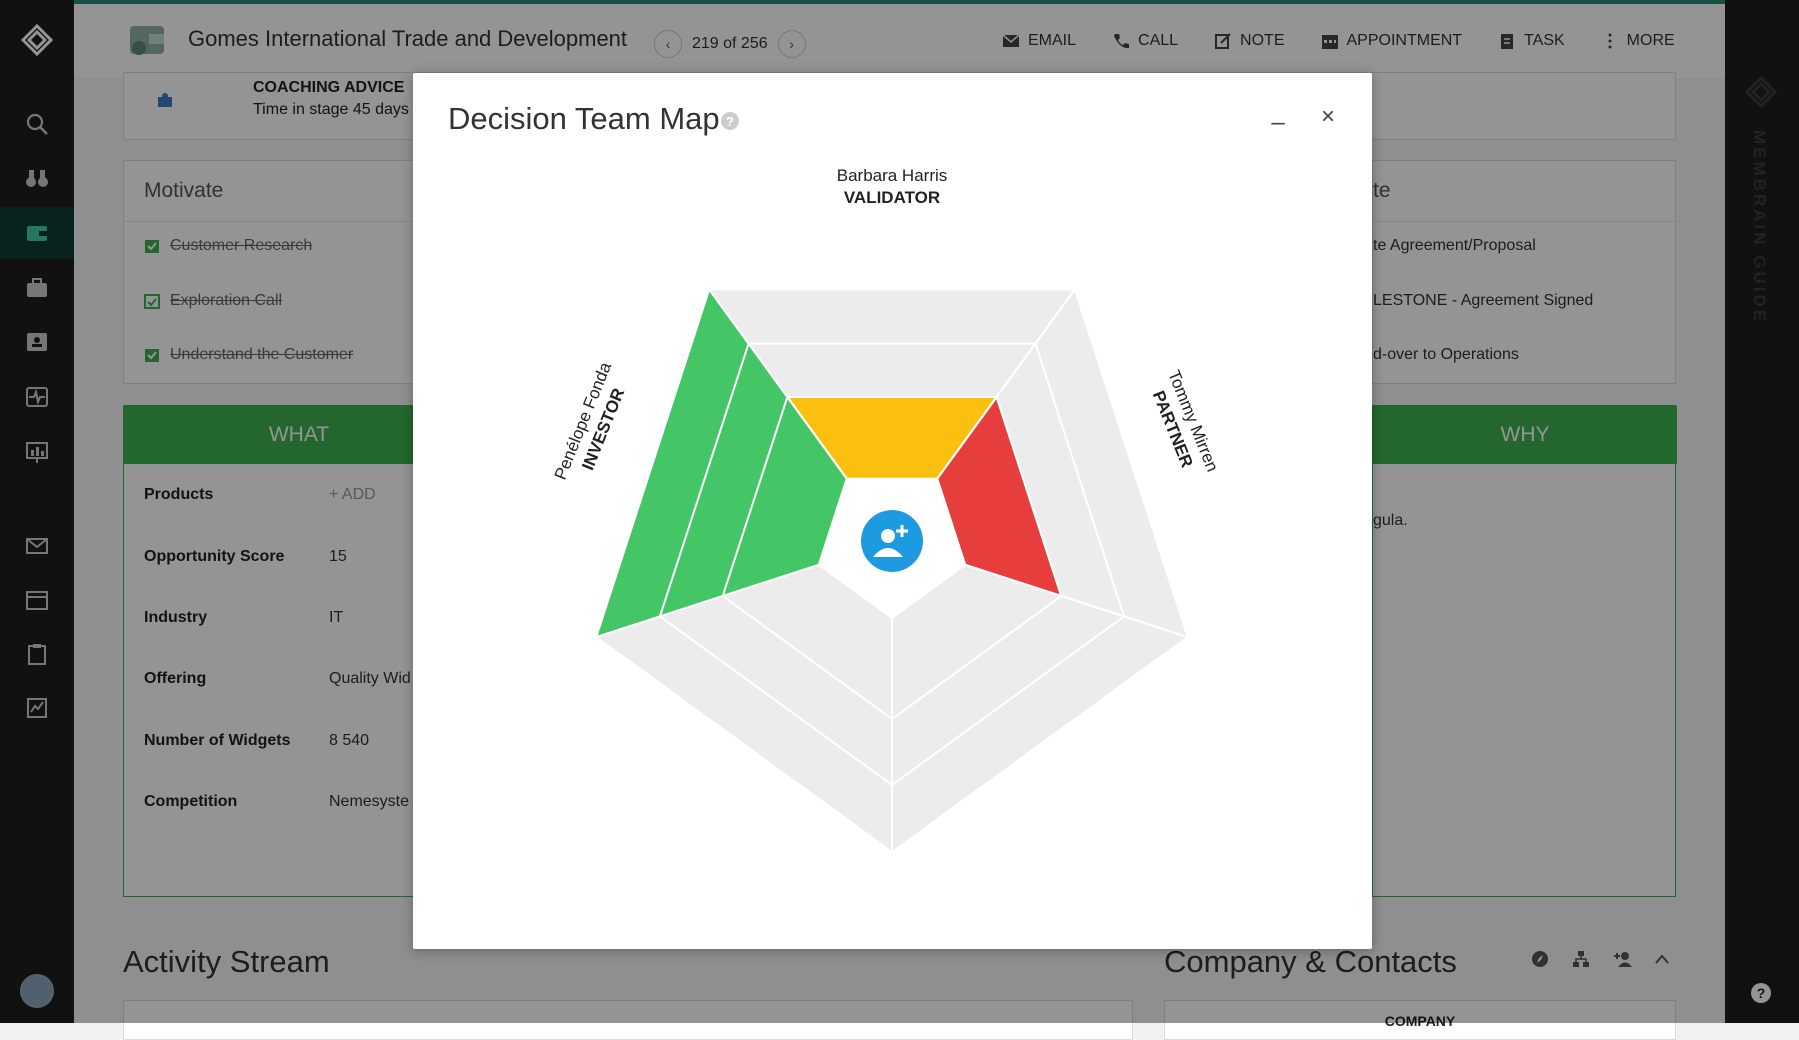 This screenshot has height=1040, width=1799. Describe the element at coordinates (593, 425) in the screenshot. I see `role-label-left: Penélope FondaINVESTOR` at that location.